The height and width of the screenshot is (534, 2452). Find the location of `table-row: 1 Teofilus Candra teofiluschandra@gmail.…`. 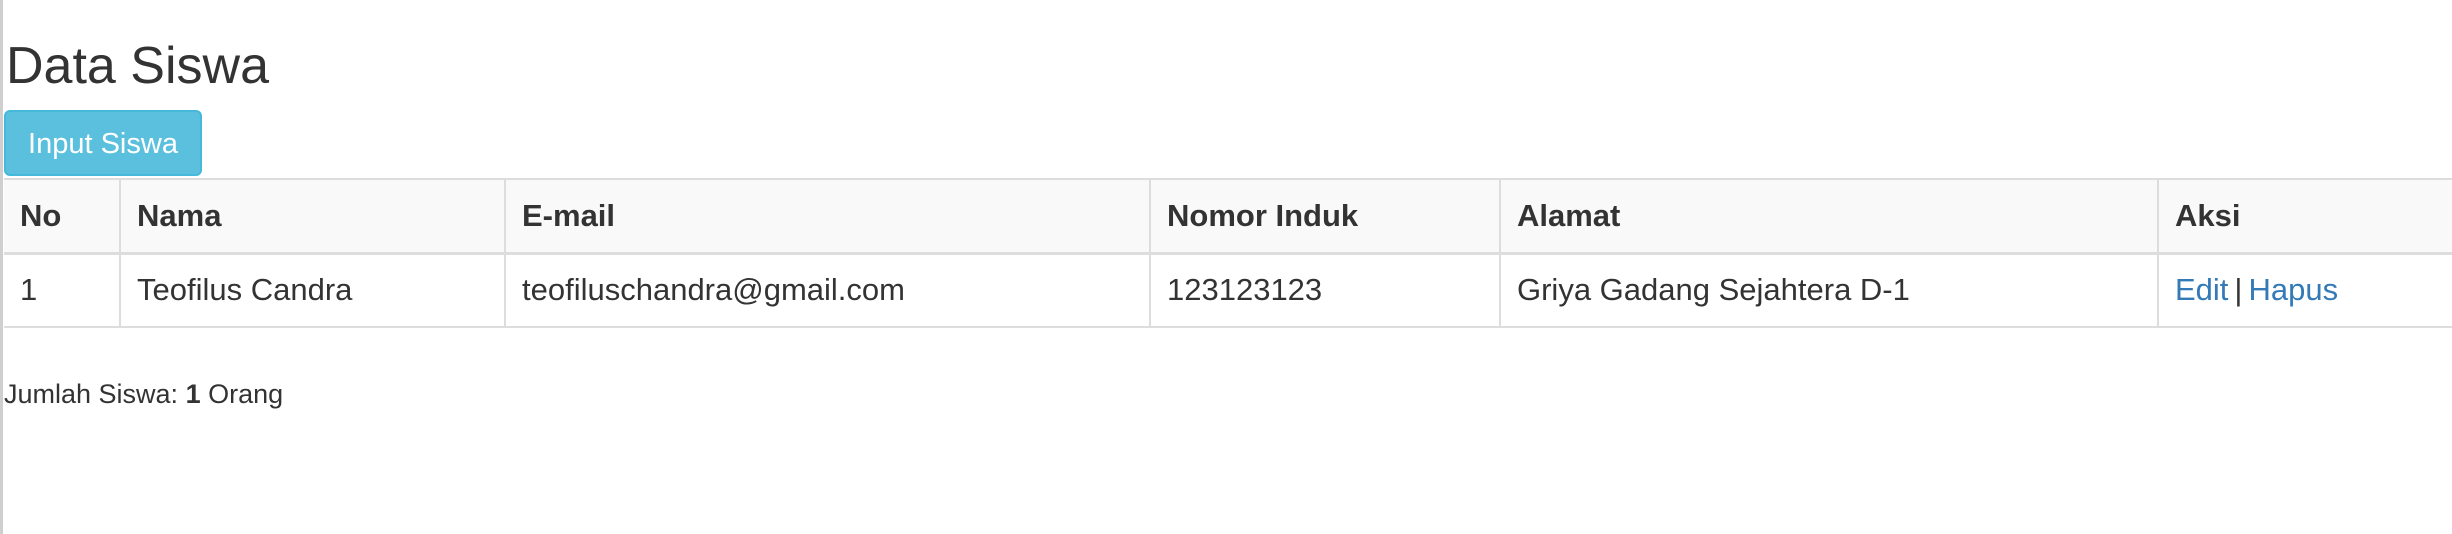

table-row: 1 Teofilus Candra teofiluschandra@gmail.… is located at coordinates (1228, 290).